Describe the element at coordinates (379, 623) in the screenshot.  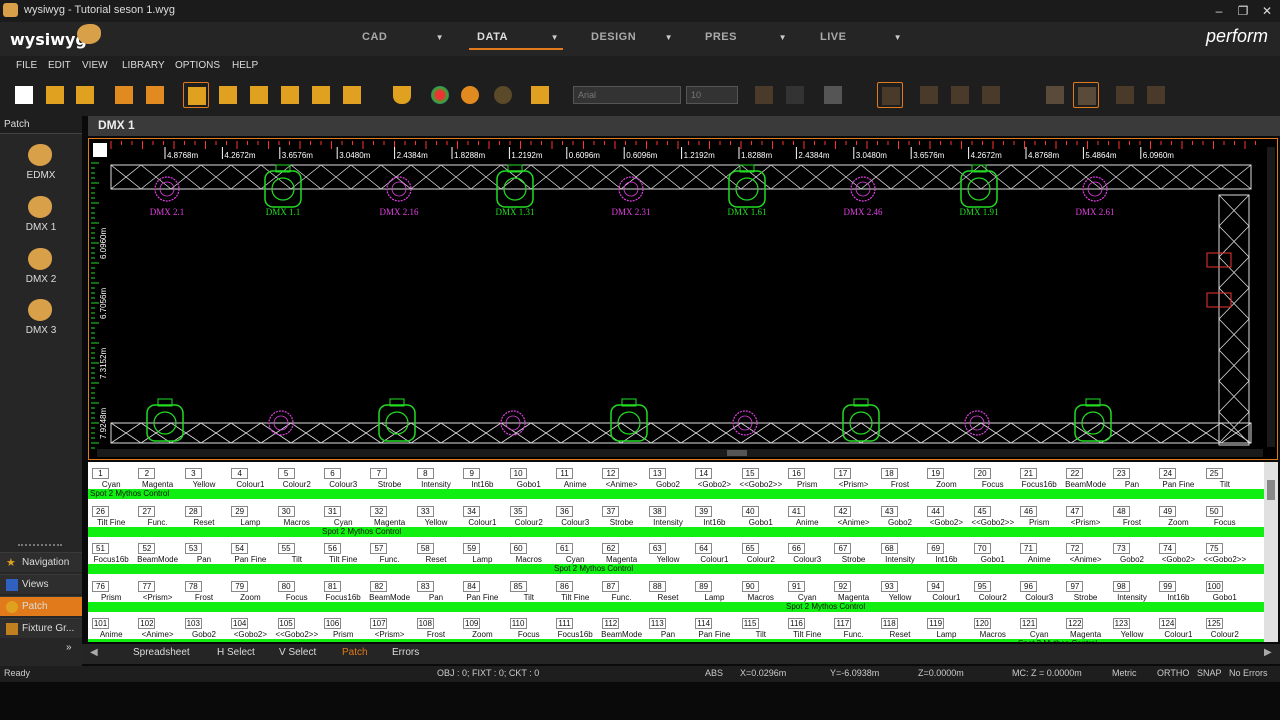
I see `channel-number: 107` at that location.